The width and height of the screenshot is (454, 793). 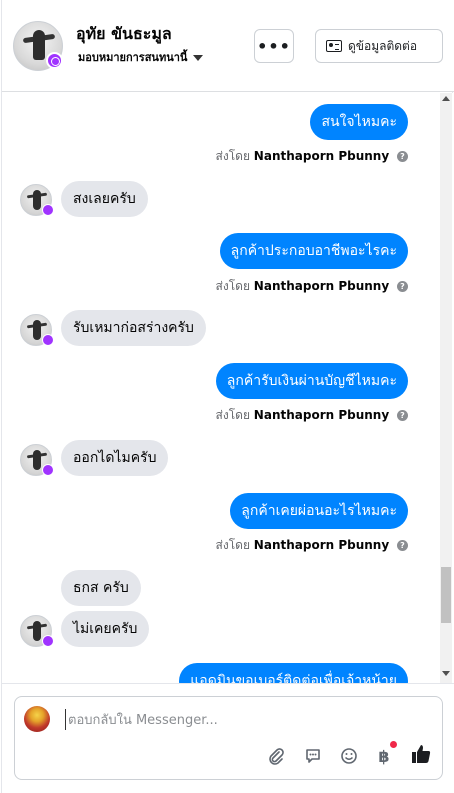 I want to click on view-contact-label: ดูข้อมูลติดต่อ, so click(x=383, y=45).